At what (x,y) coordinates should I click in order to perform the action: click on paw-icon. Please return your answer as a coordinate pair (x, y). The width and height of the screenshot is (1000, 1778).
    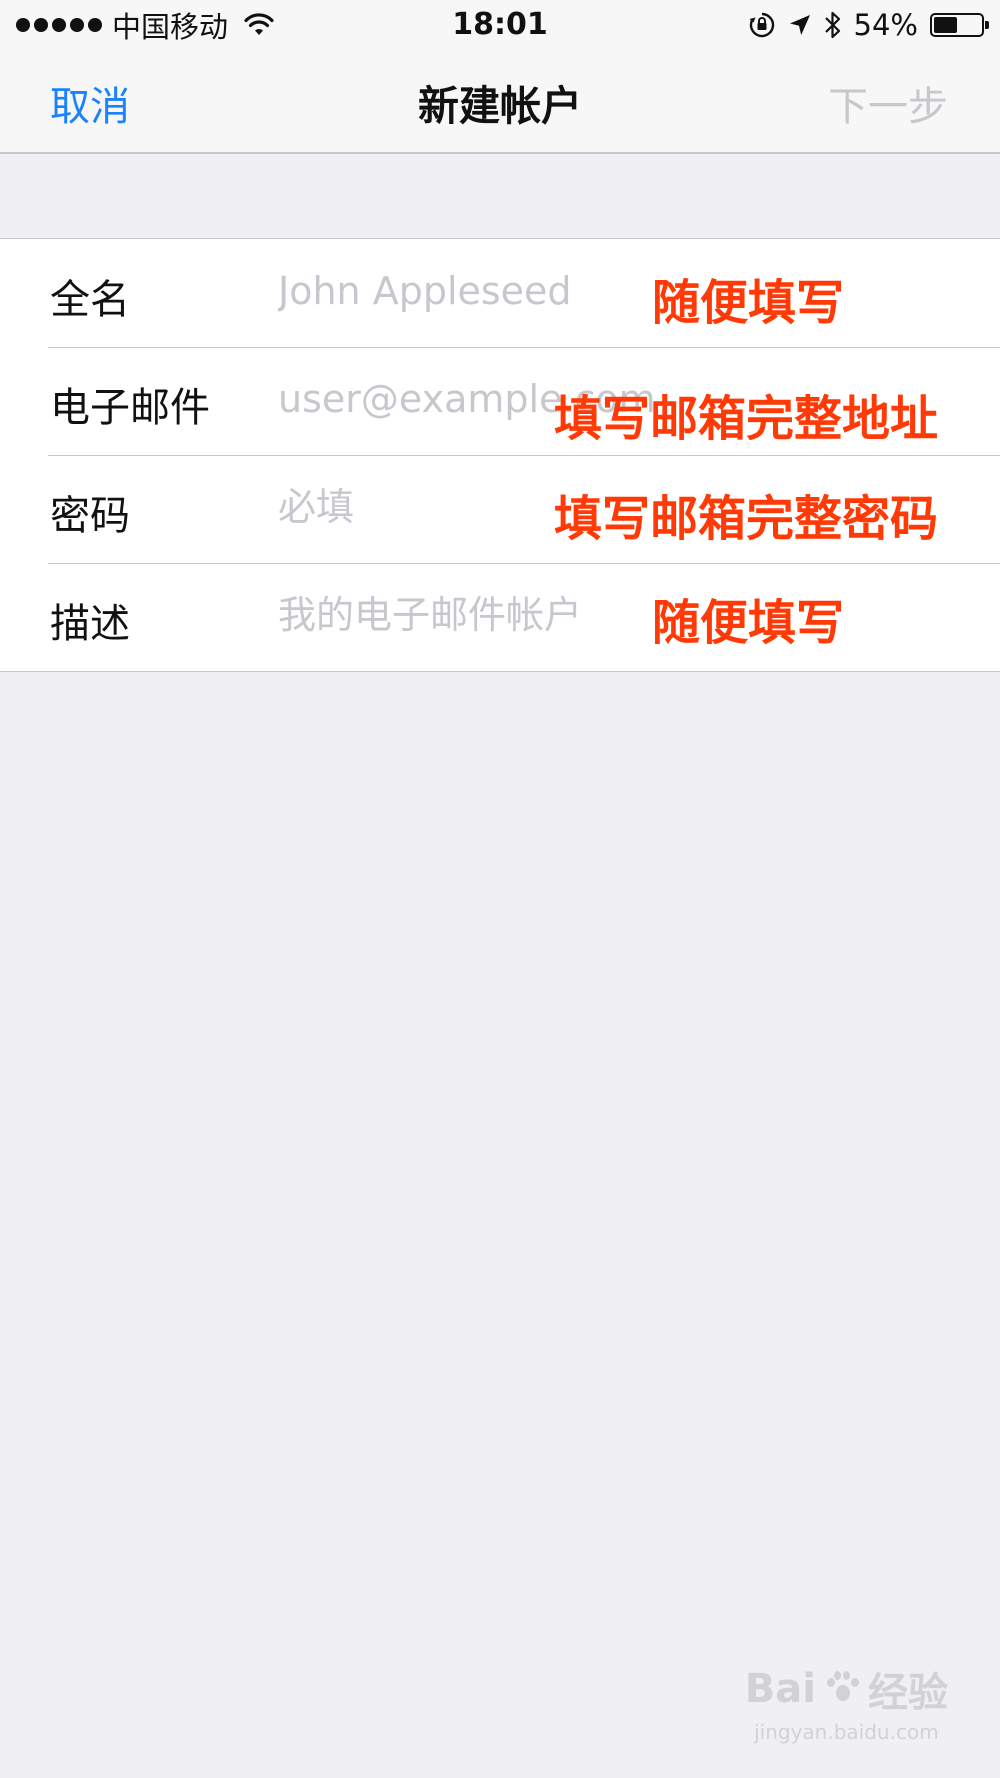
    Looking at the image, I should click on (842, 1689).